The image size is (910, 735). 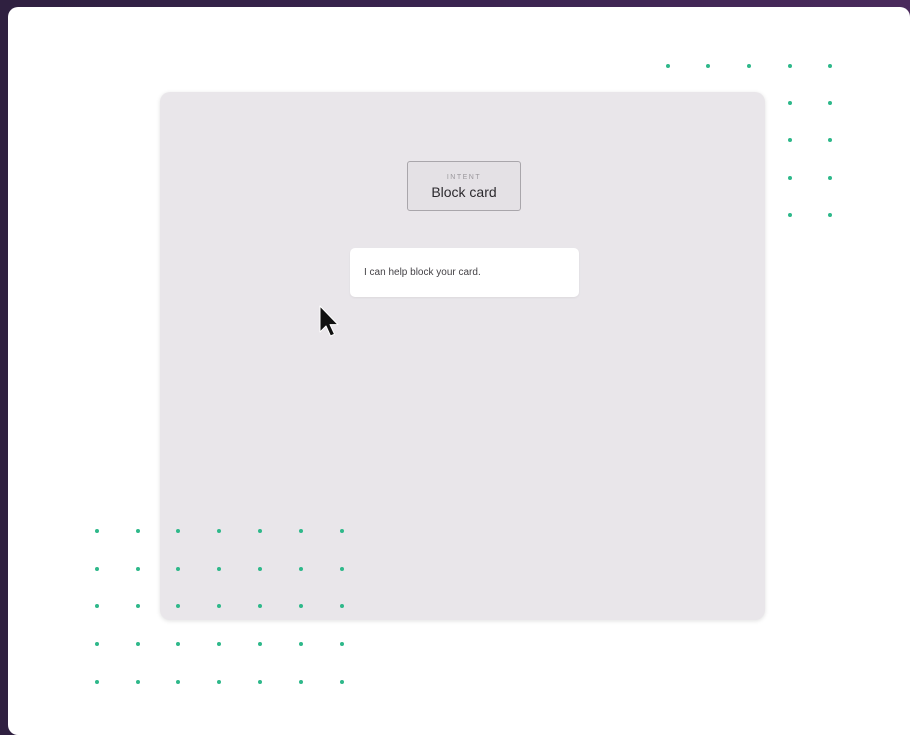 I want to click on arrow-cursor-icon, so click(x=329, y=321).